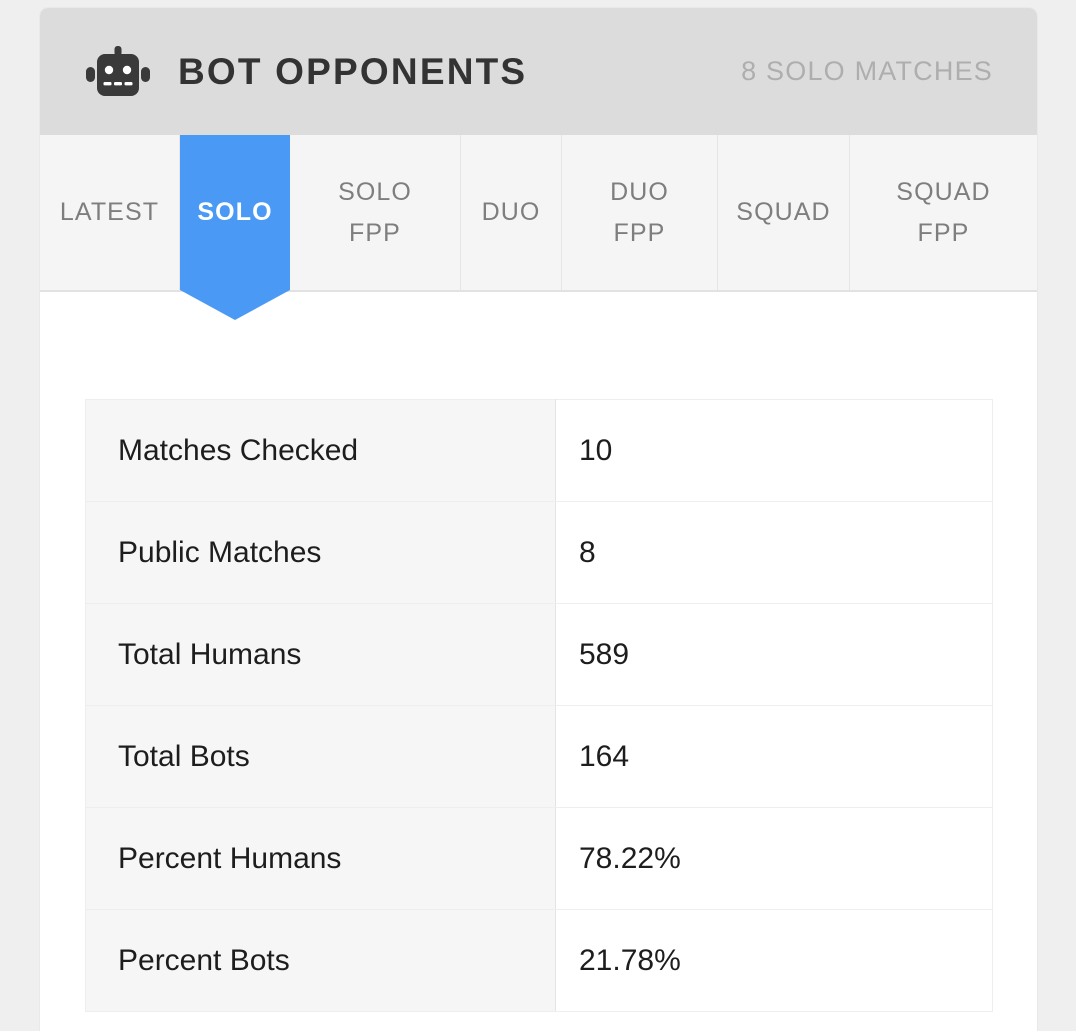 This screenshot has height=1031, width=1076. I want to click on tab-duo: DUO, so click(511, 212).